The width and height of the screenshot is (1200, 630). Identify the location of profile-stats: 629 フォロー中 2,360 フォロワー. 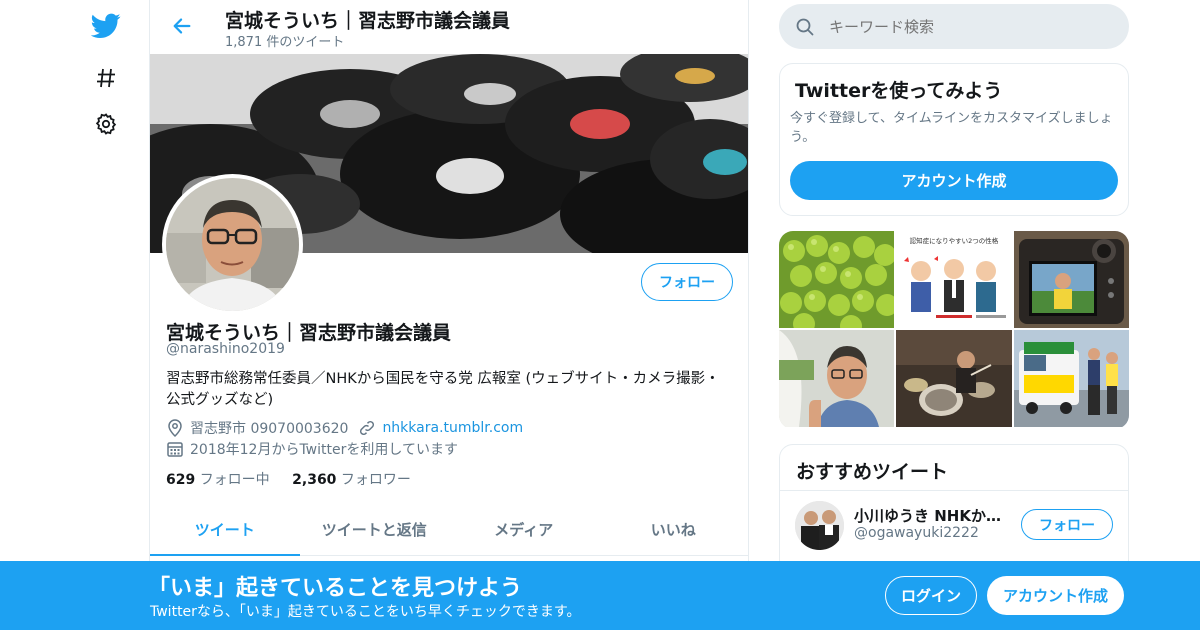
(288, 479).